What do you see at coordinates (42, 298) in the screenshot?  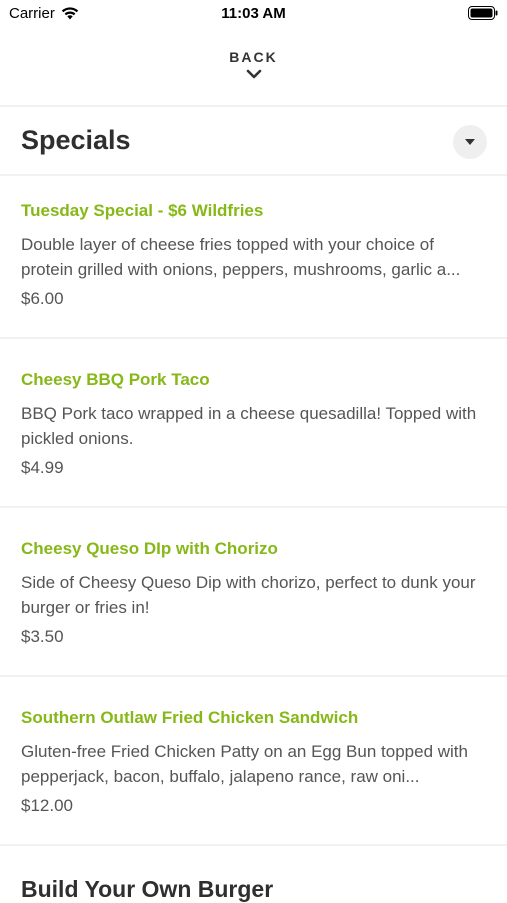 I see `menu-item-price: $6.00` at bounding box center [42, 298].